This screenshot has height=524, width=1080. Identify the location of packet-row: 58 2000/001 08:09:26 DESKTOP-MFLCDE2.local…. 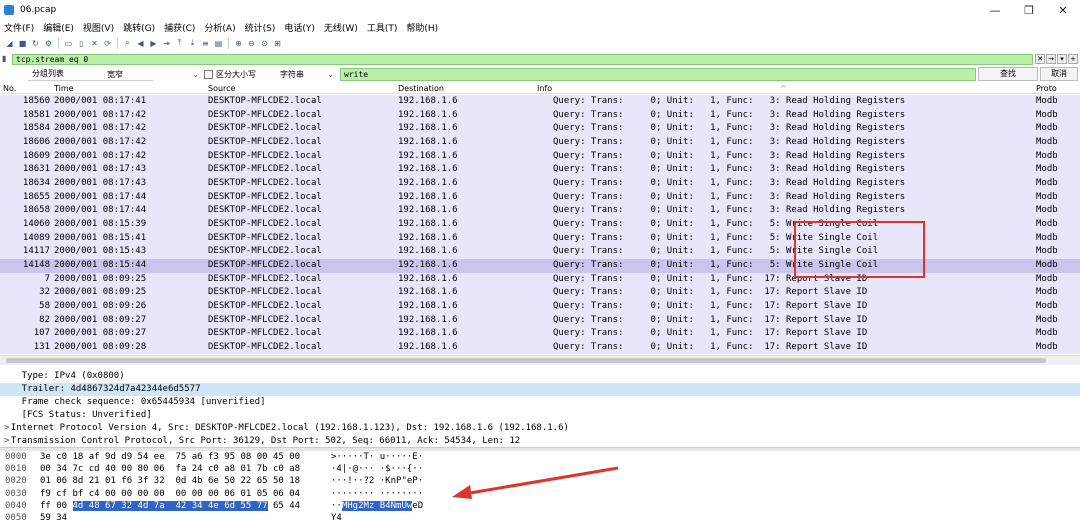
(540, 306).